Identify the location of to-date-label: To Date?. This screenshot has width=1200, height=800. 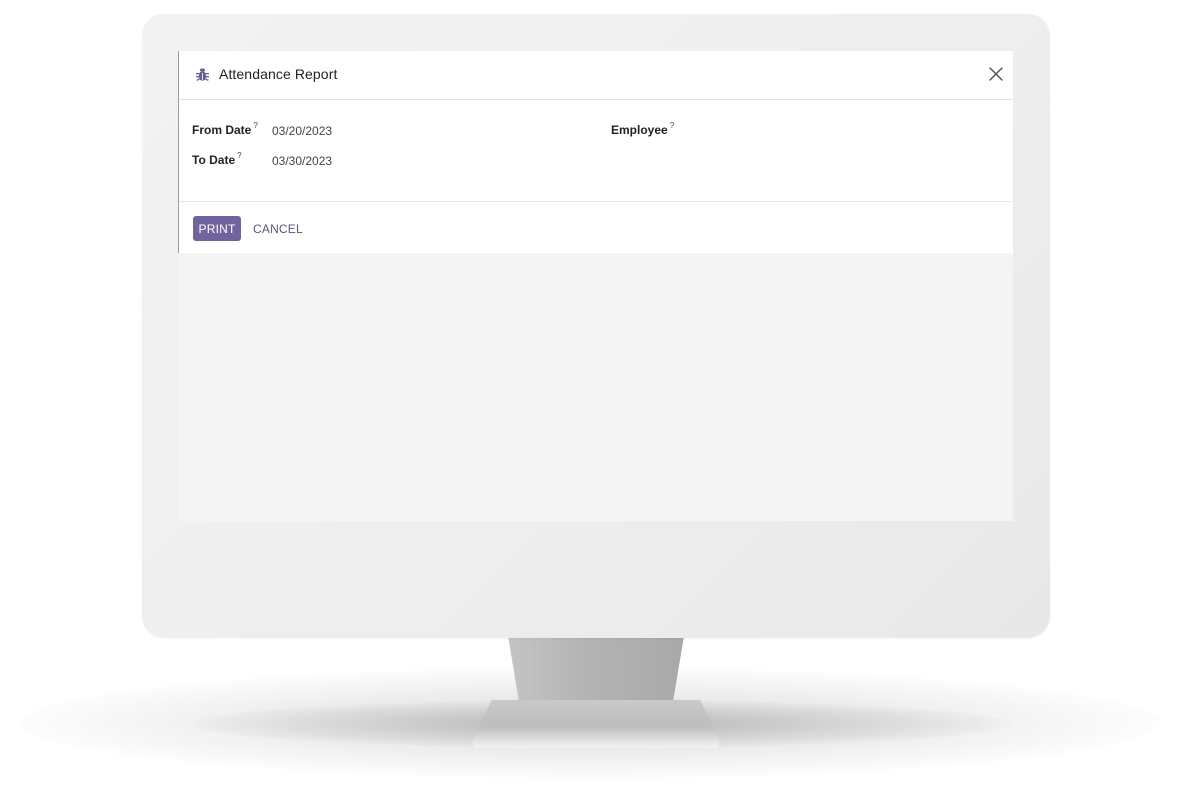
(217, 159).